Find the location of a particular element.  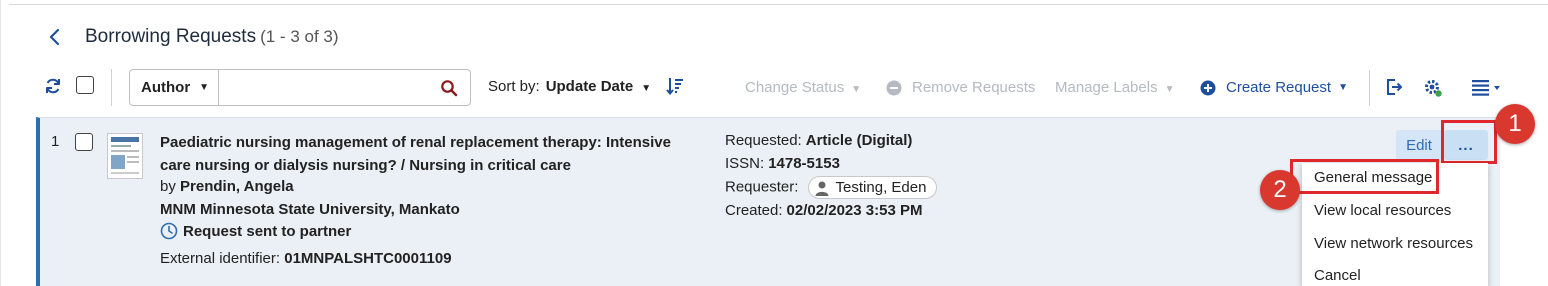

remove-requests-label: Remove Requests is located at coordinates (974, 87).